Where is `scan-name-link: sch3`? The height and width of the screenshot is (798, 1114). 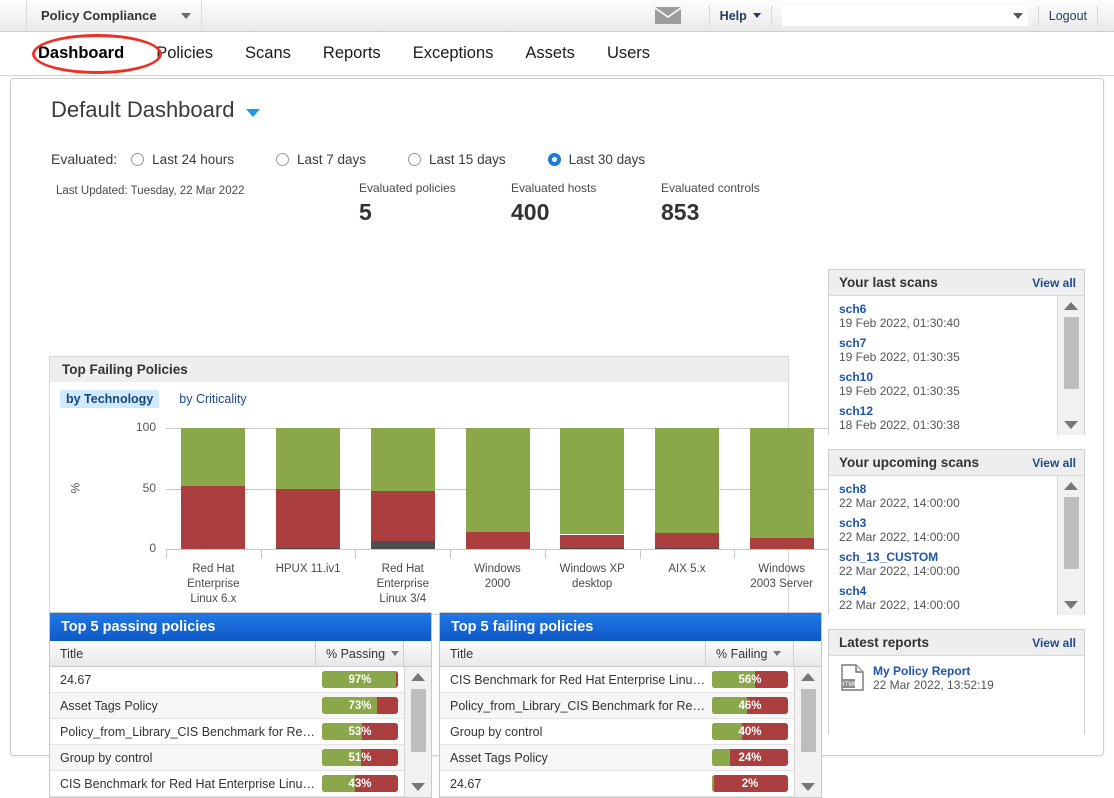
scan-name-link: sch3 is located at coordinates (948, 523).